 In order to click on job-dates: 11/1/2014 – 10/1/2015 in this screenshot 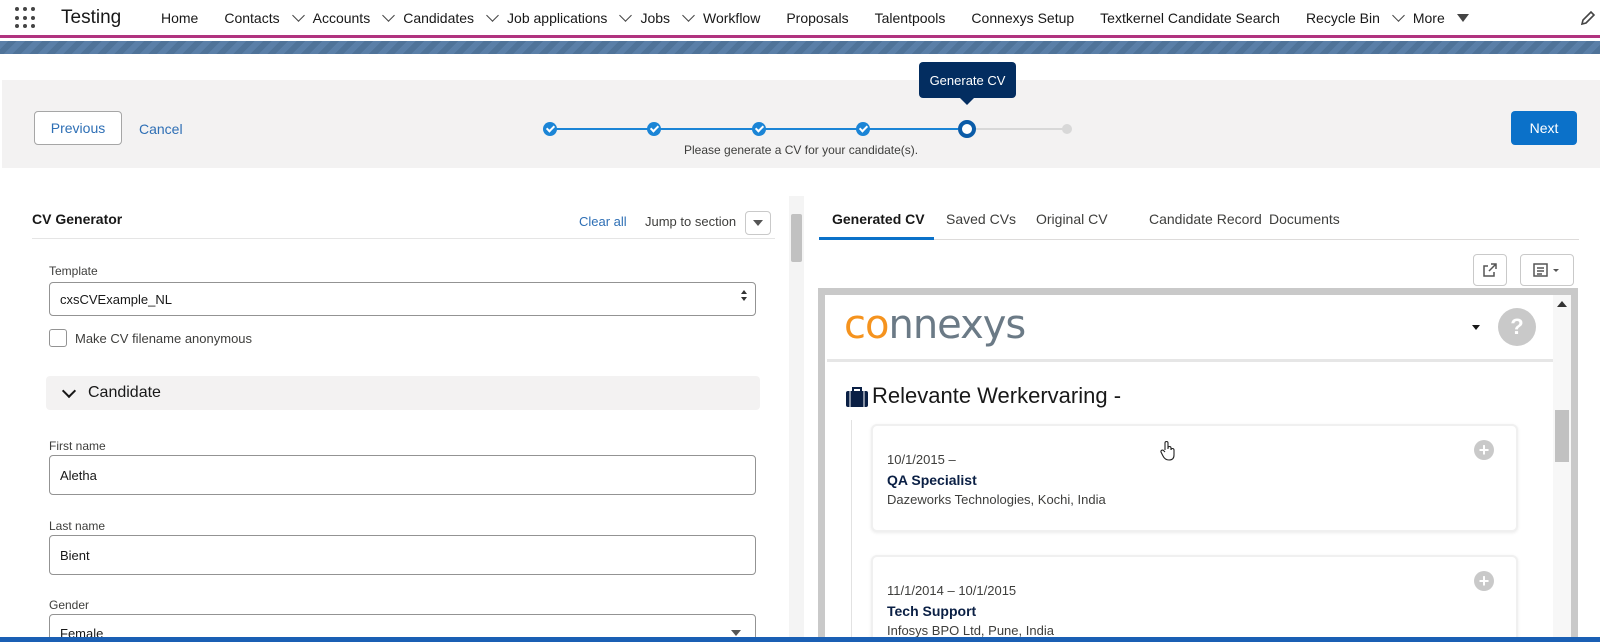, I will do `click(952, 590)`.